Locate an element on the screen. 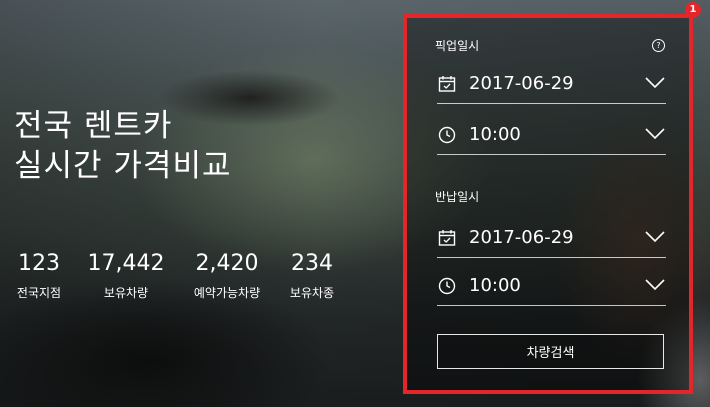  stat-branches: 123 전국지점 is located at coordinates (39, 276).